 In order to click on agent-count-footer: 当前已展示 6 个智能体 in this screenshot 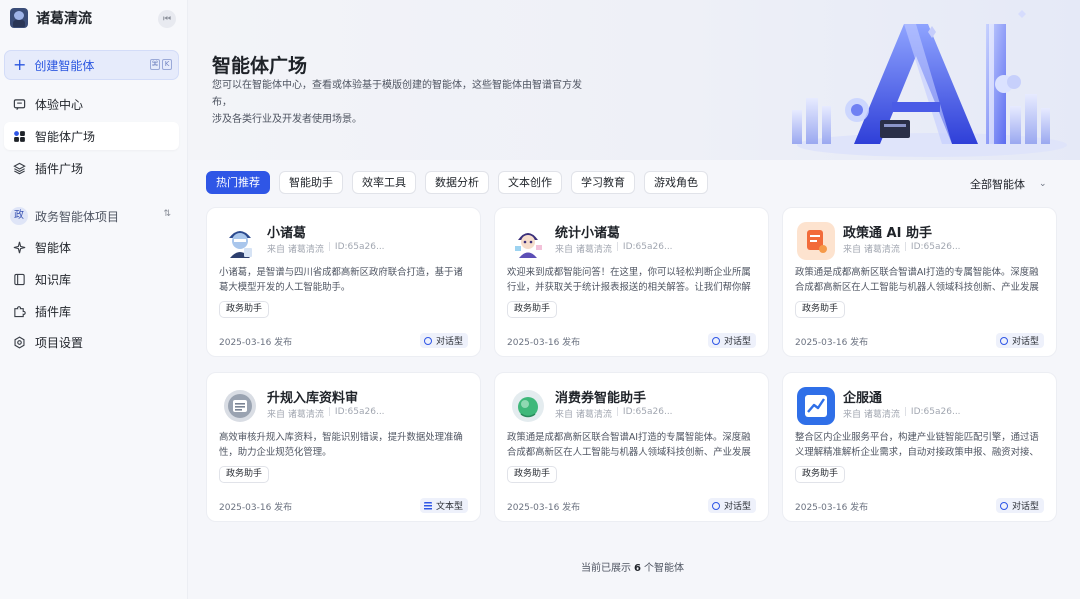, I will do `click(632, 568)`.